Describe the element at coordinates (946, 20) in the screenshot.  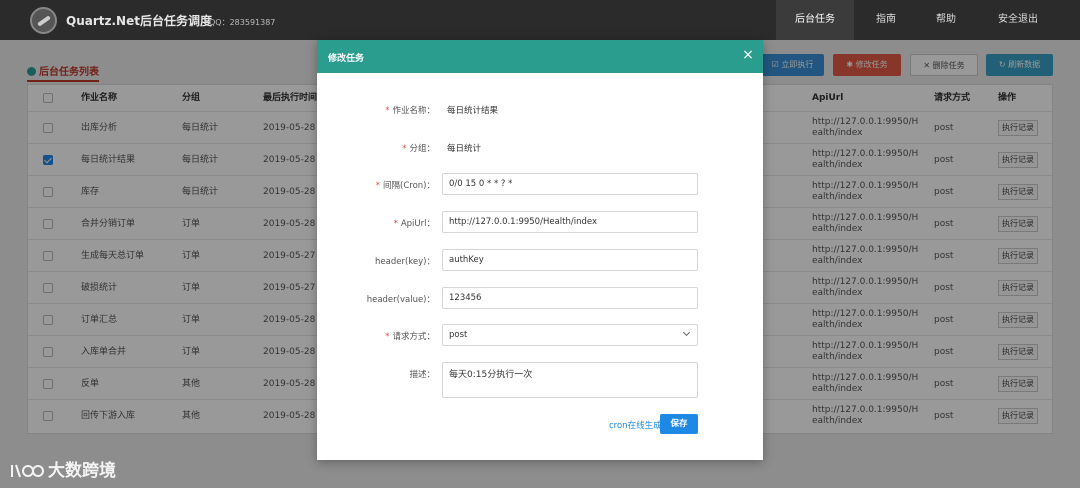
I see `nav-help: 帮助` at that location.